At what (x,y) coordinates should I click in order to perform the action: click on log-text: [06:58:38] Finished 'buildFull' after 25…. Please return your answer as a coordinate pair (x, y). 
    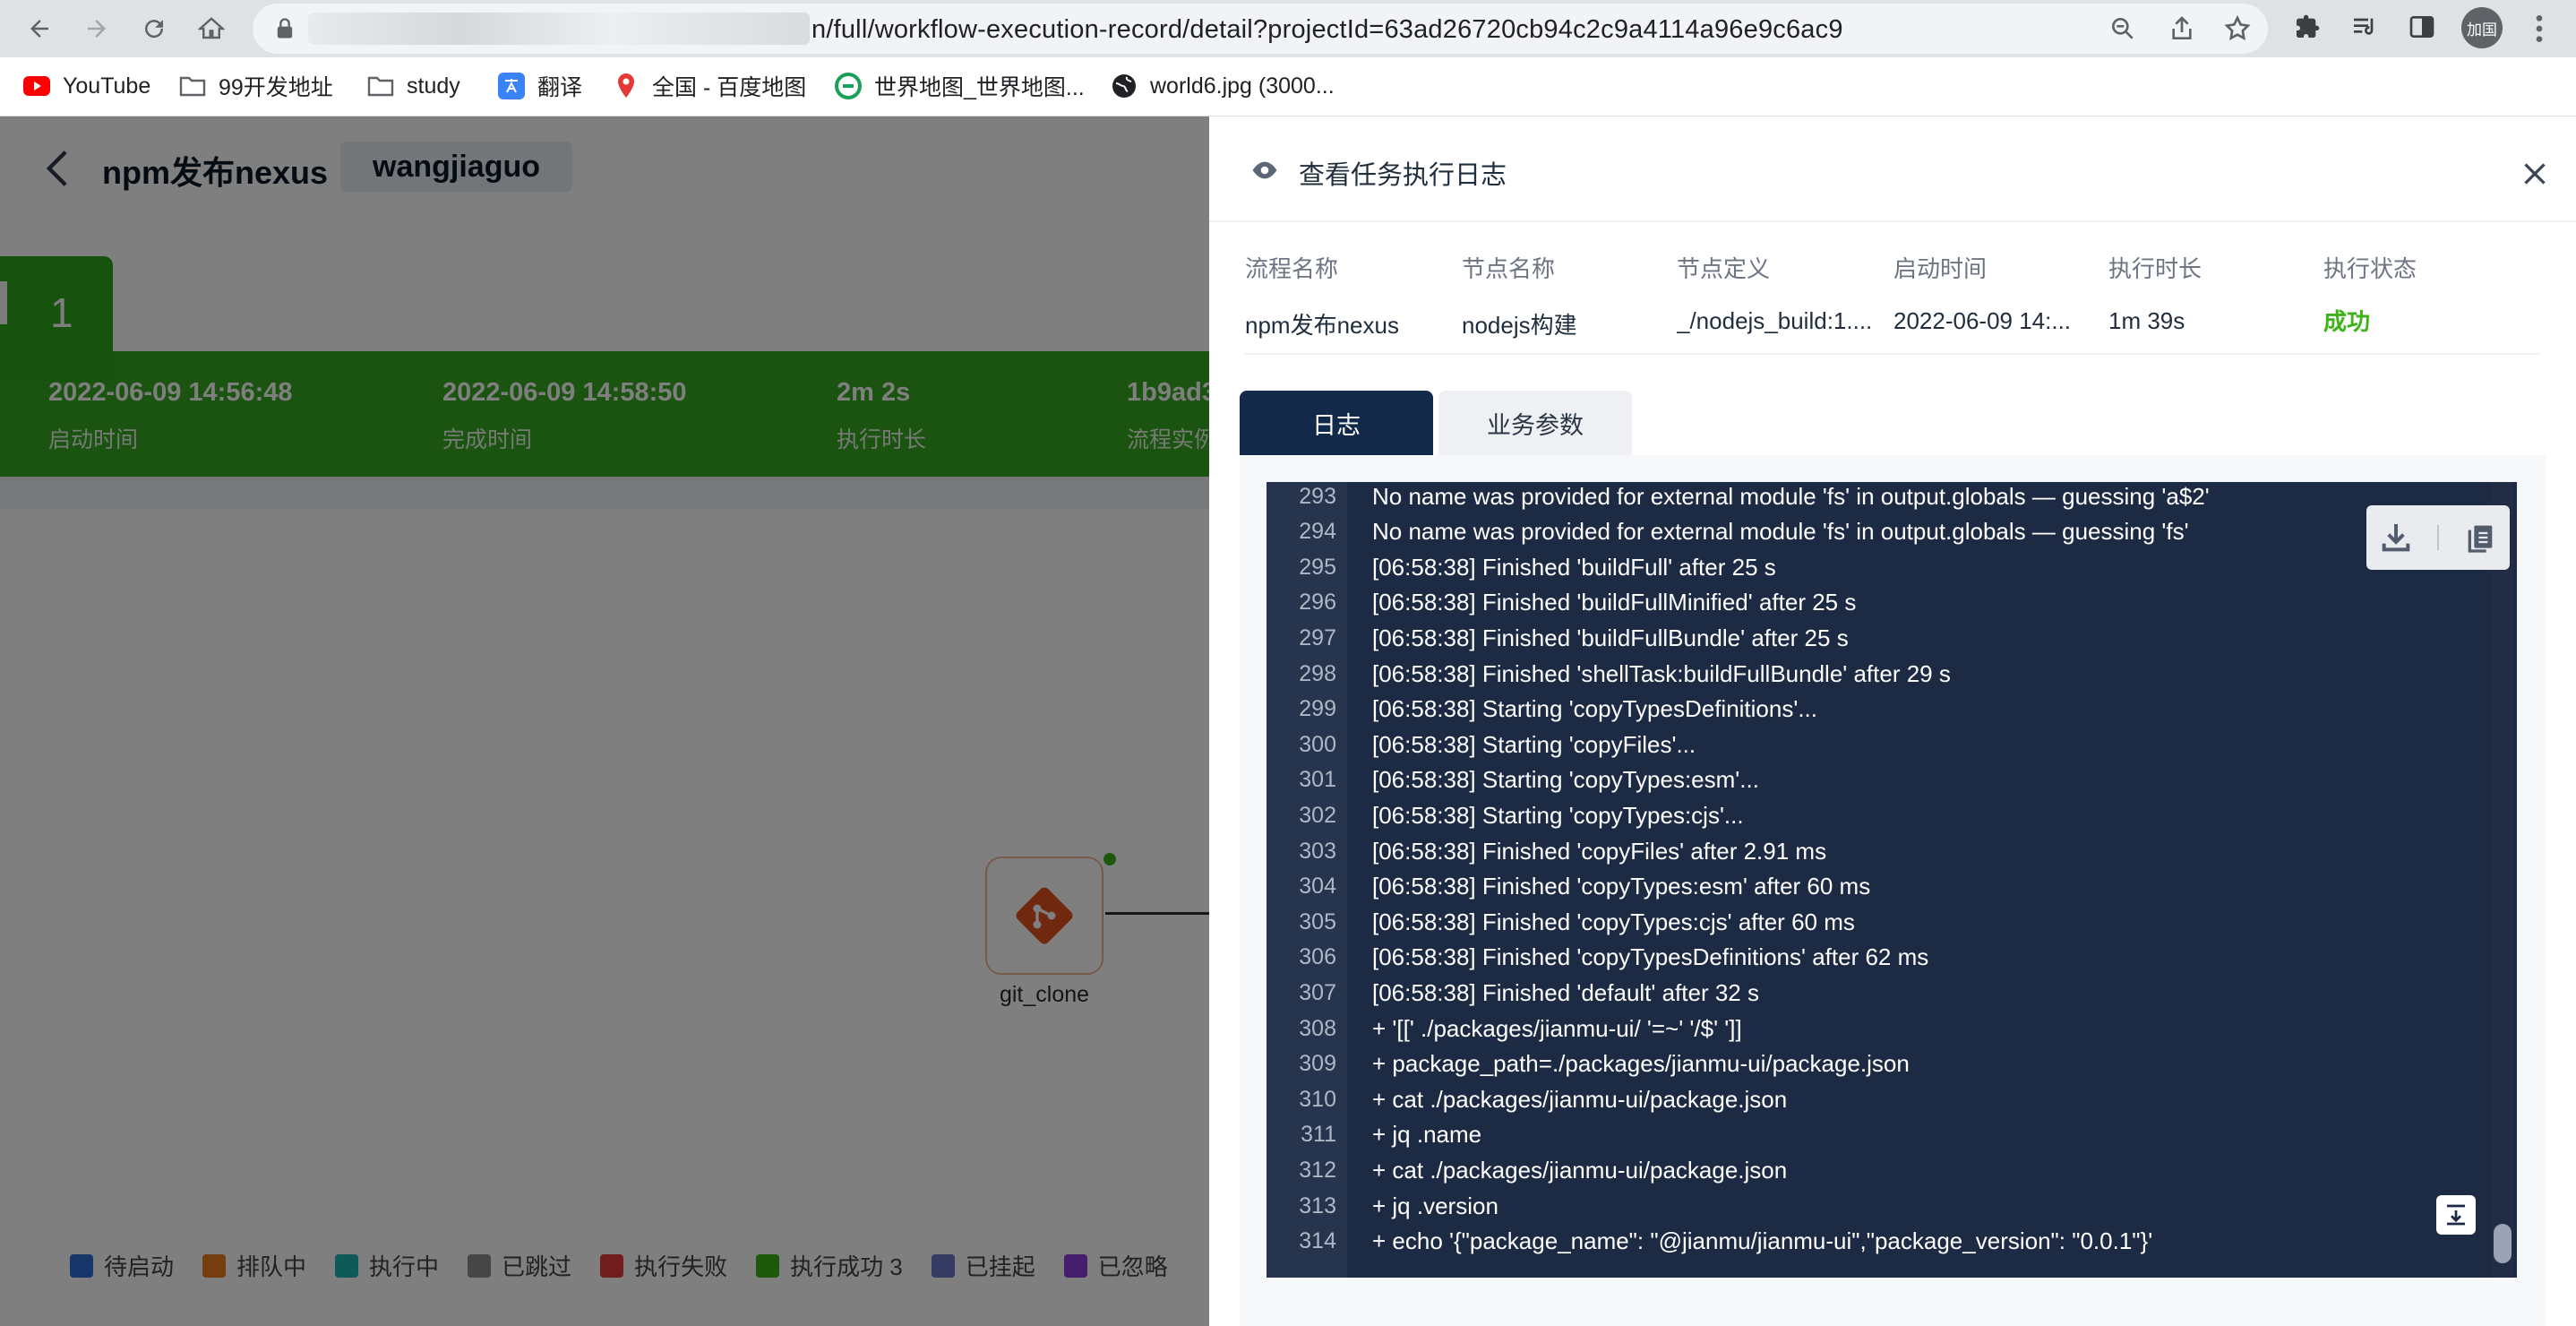
    Looking at the image, I should click on (1574, 567).